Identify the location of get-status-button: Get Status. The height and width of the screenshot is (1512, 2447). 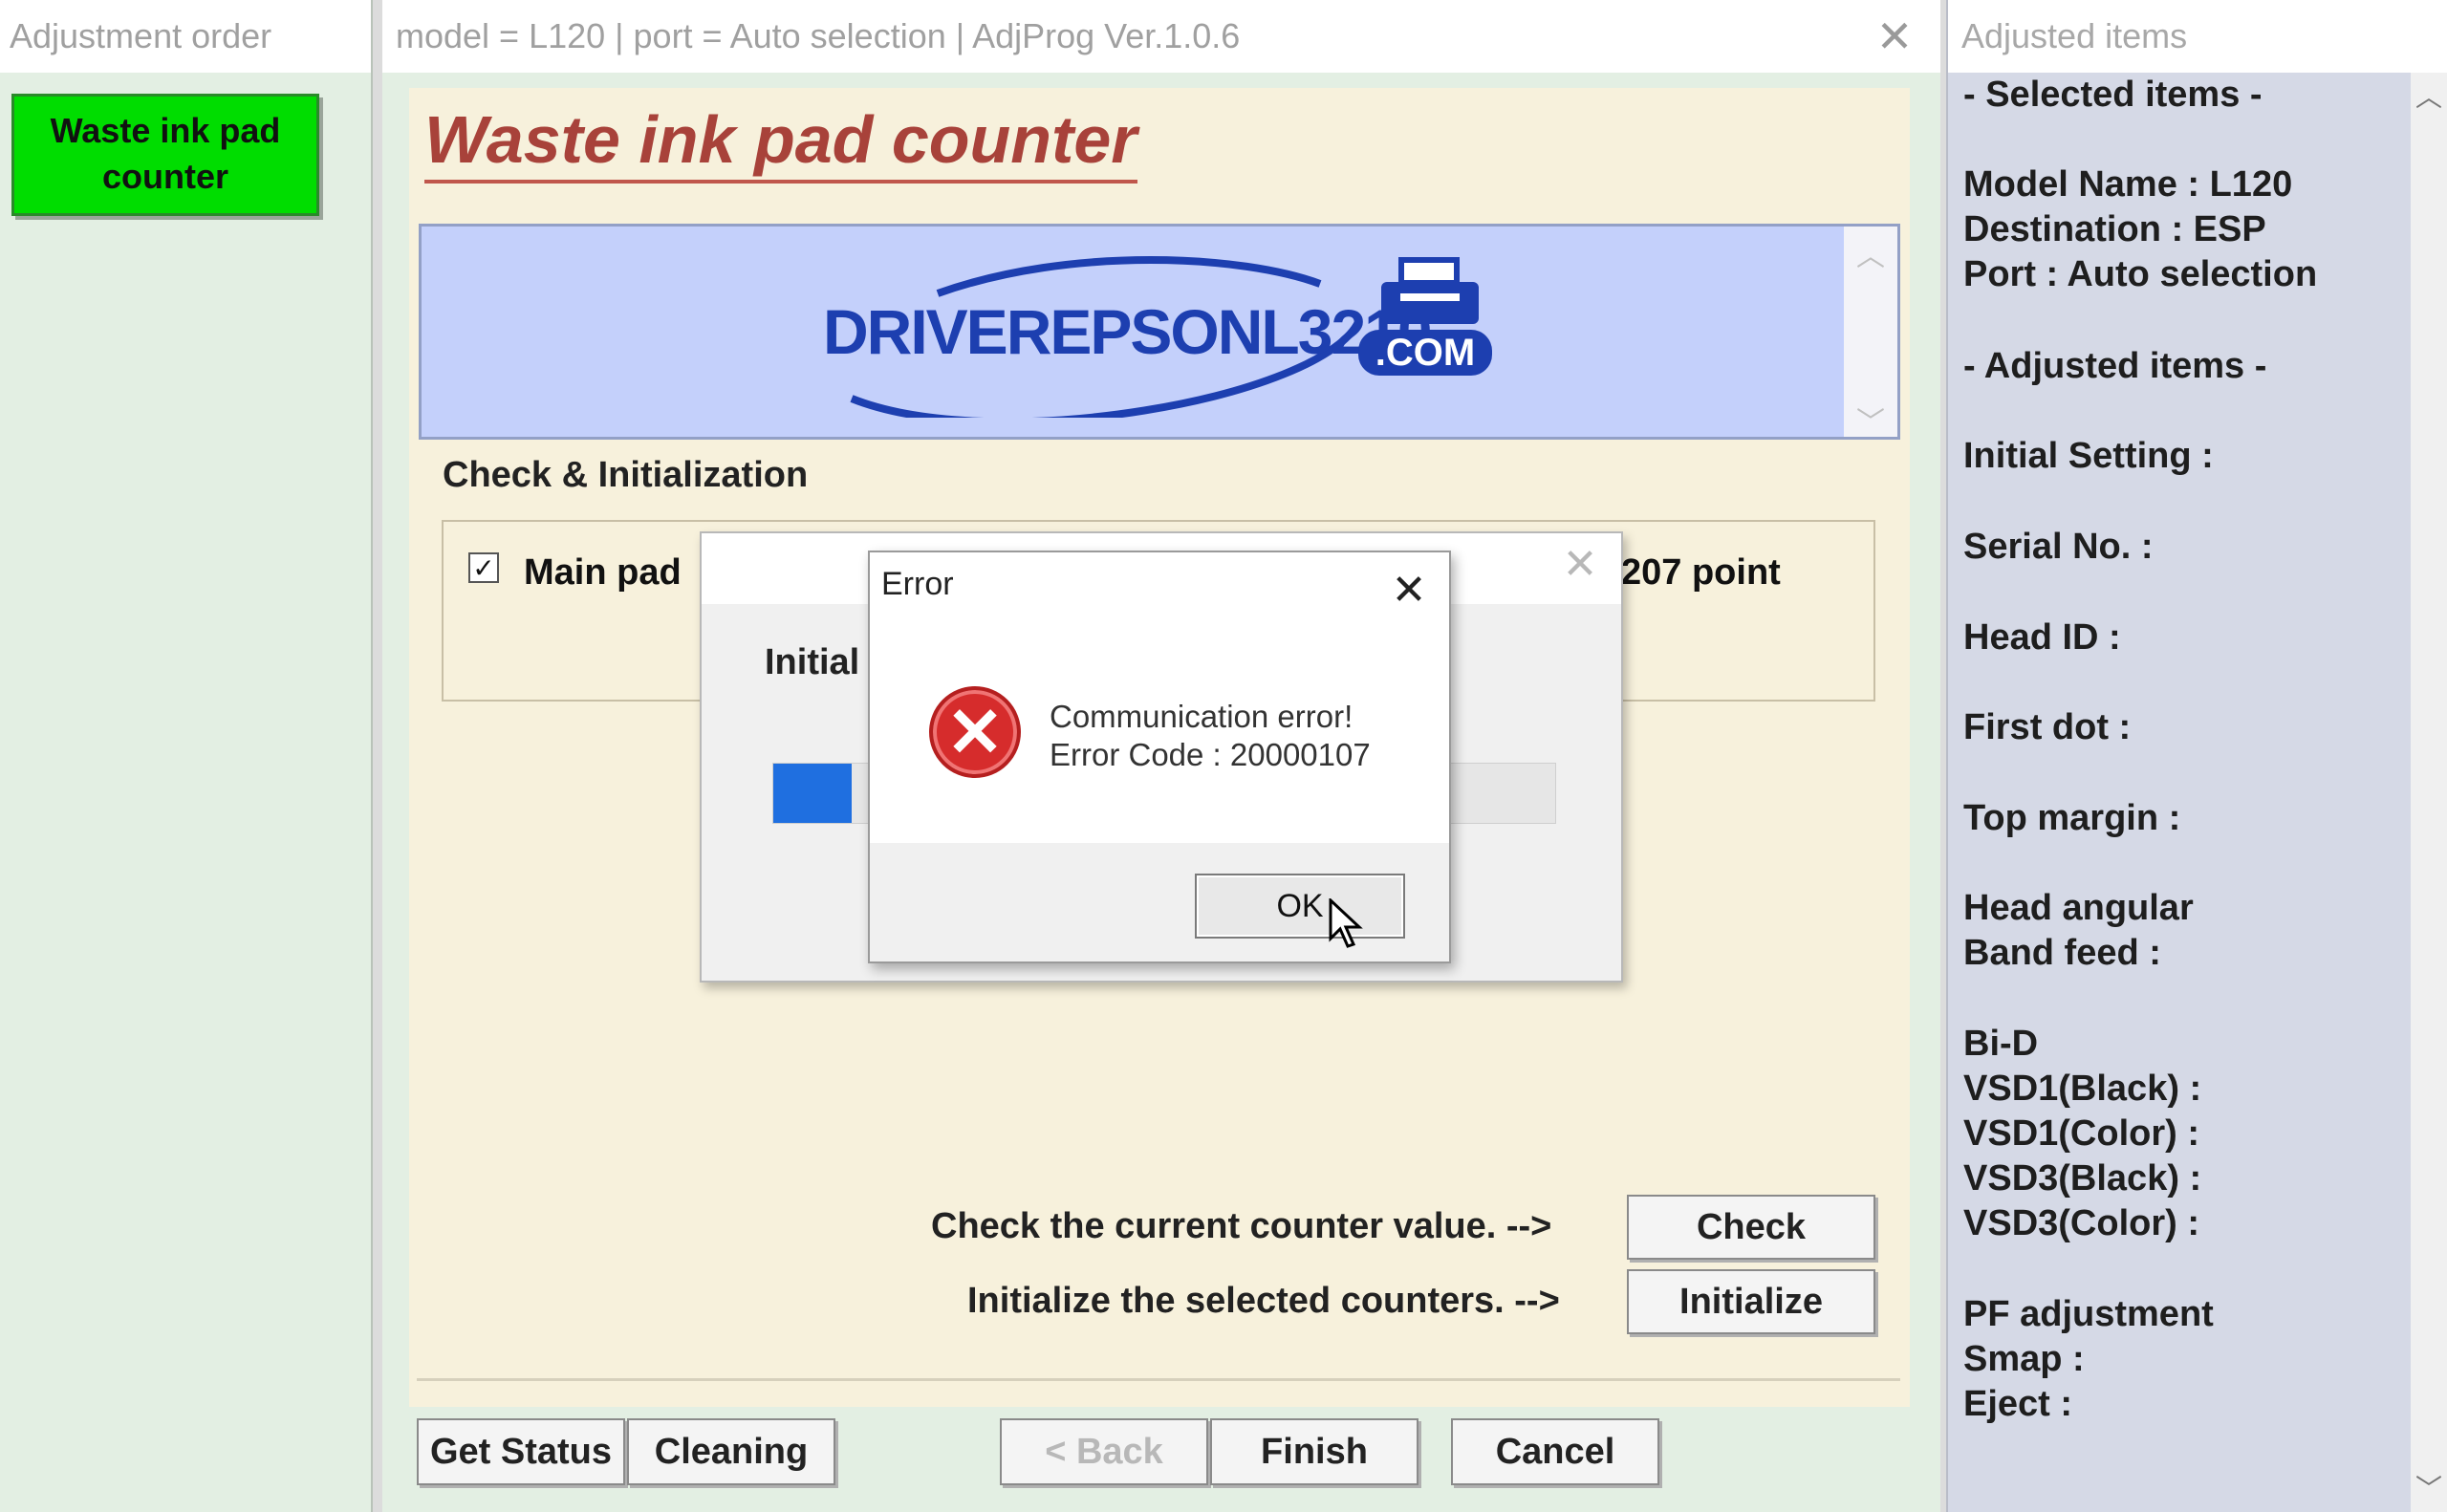
(521, 1452).